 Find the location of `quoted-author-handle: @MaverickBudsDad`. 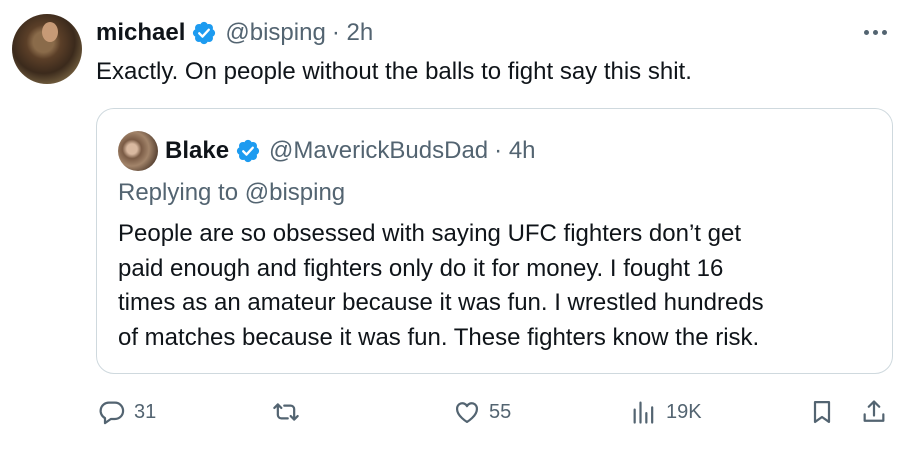

quoted-author-handle: @MaverickBudsDad is located at coordinates (379, 150).